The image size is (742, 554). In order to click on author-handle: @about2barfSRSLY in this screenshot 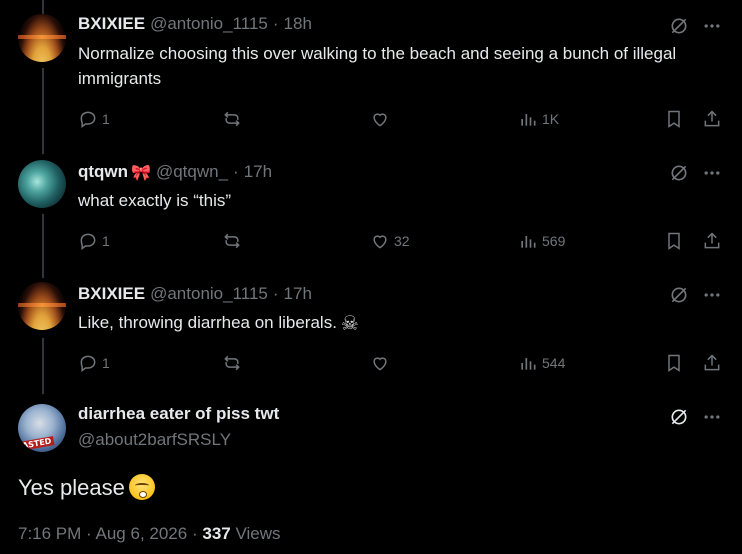, I will do `click(154, 440)`.